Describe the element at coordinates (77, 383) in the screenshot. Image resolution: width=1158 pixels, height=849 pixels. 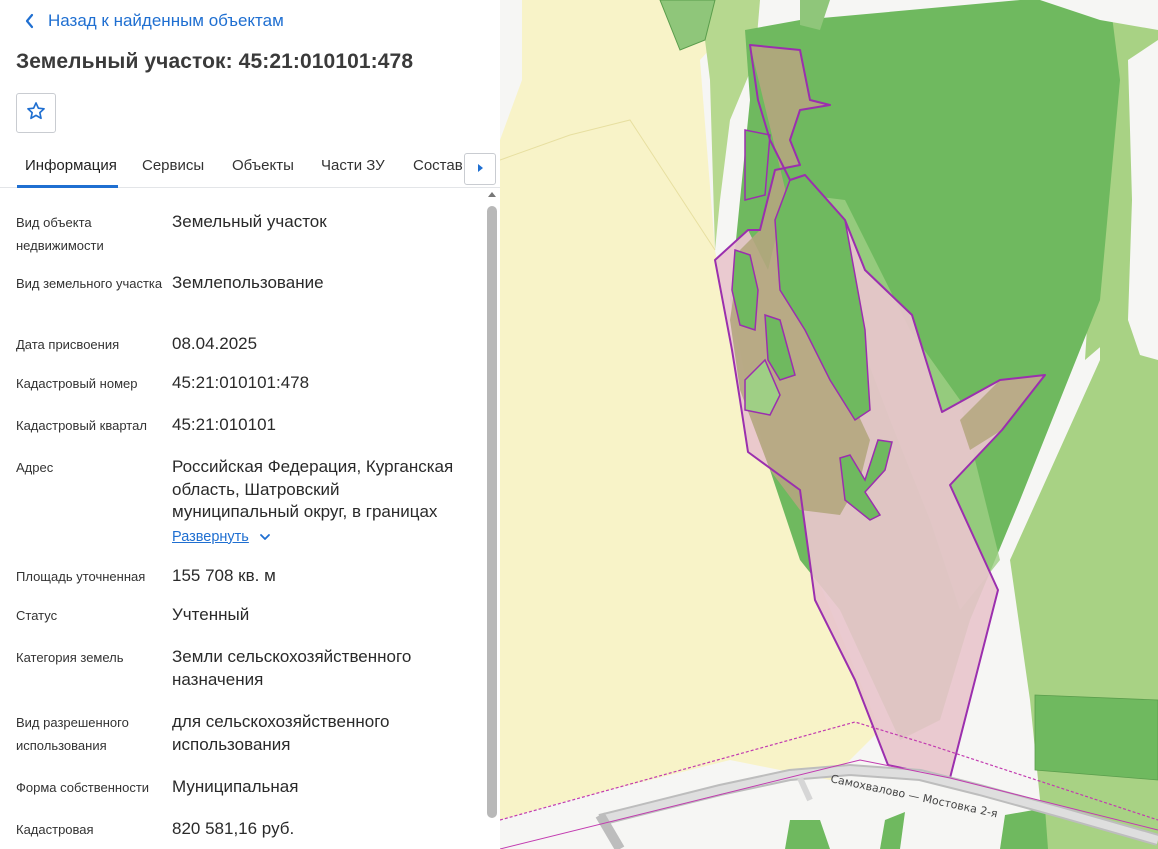
I see `info-label: Кадастровый номер` at that location.